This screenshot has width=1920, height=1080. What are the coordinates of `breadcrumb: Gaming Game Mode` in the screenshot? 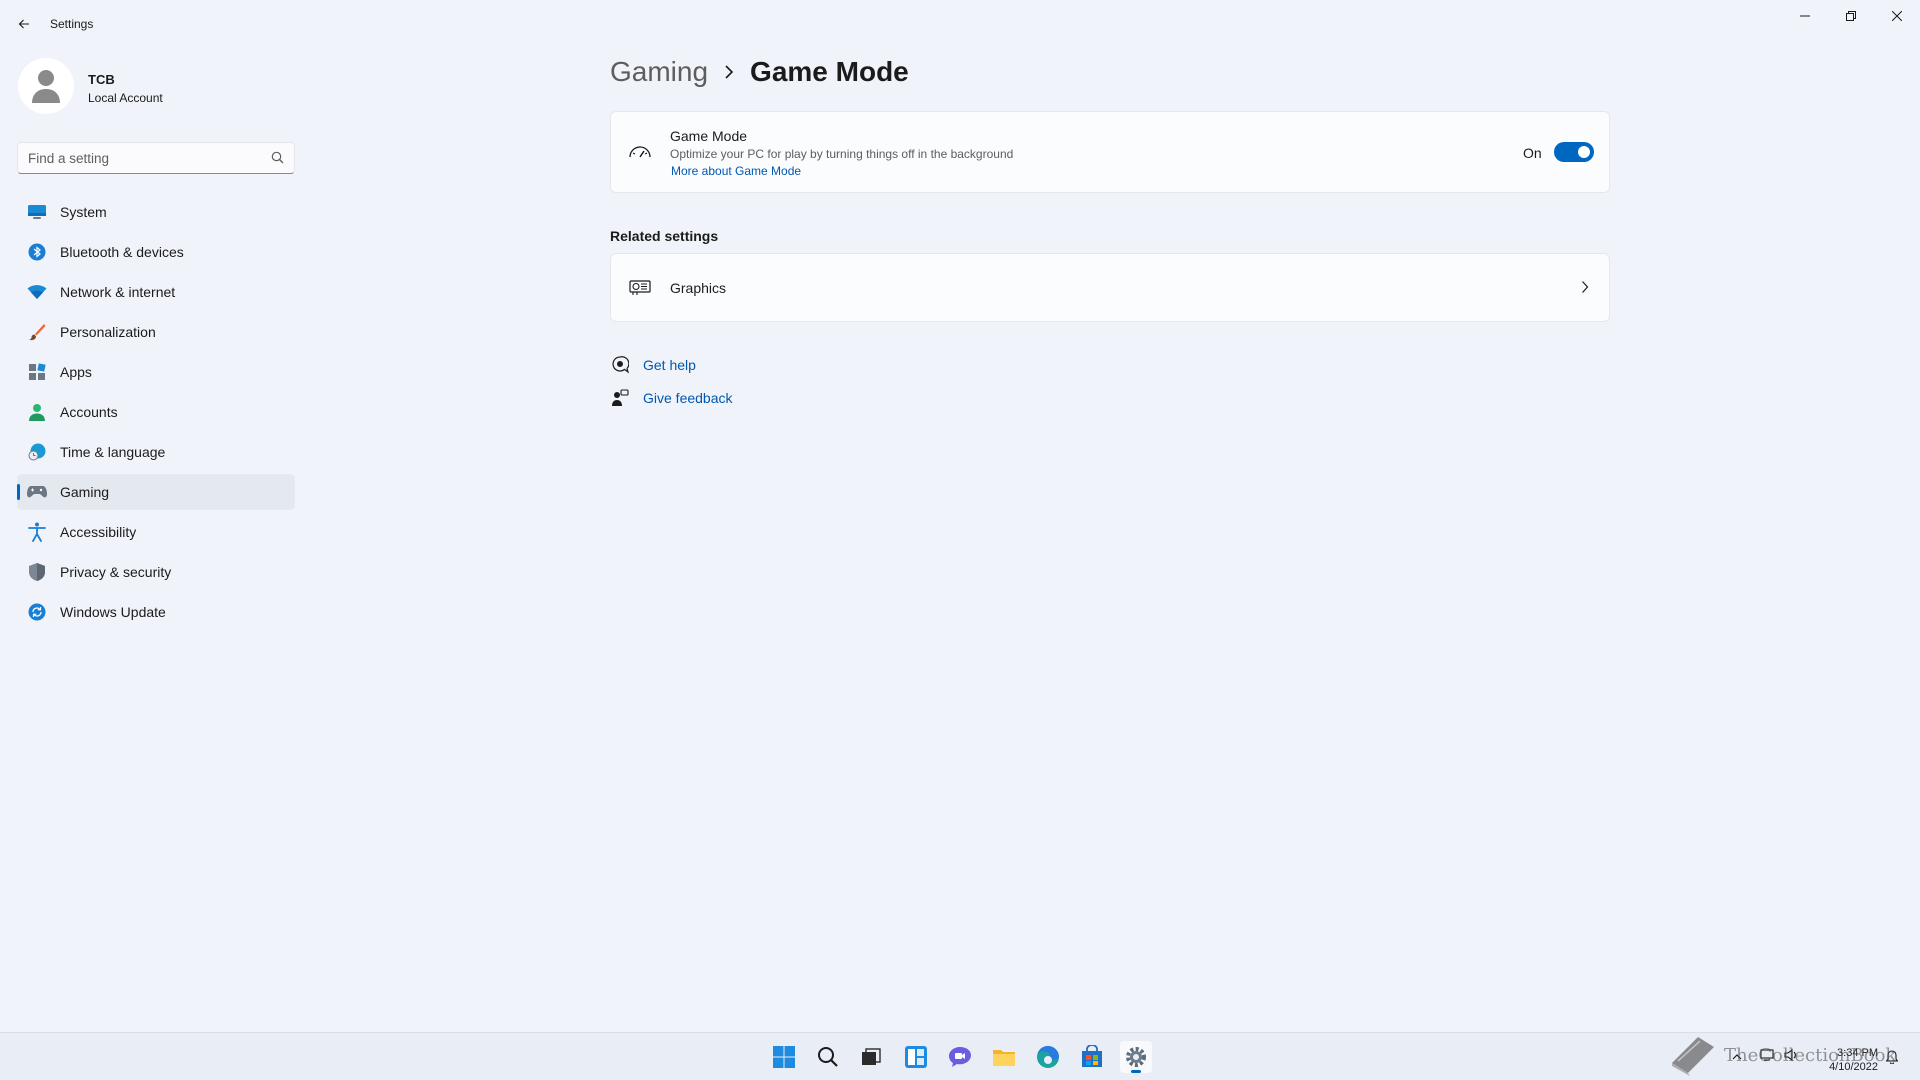 It's located at (759, 72).